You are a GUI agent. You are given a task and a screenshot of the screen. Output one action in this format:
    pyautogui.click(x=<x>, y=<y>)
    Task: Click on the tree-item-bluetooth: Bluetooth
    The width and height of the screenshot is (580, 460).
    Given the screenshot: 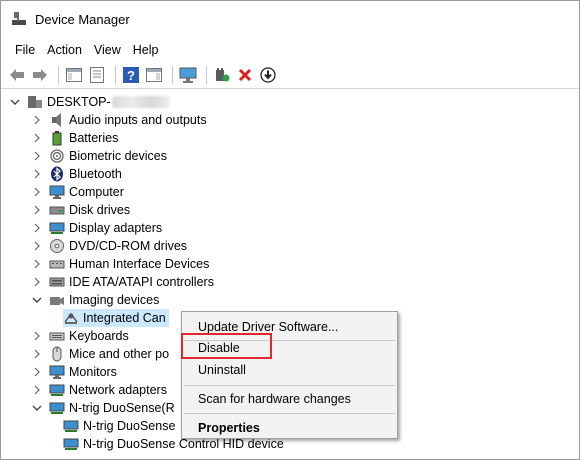 What is the action you would take?
    pyautogui.click(x=76, y=174)
    